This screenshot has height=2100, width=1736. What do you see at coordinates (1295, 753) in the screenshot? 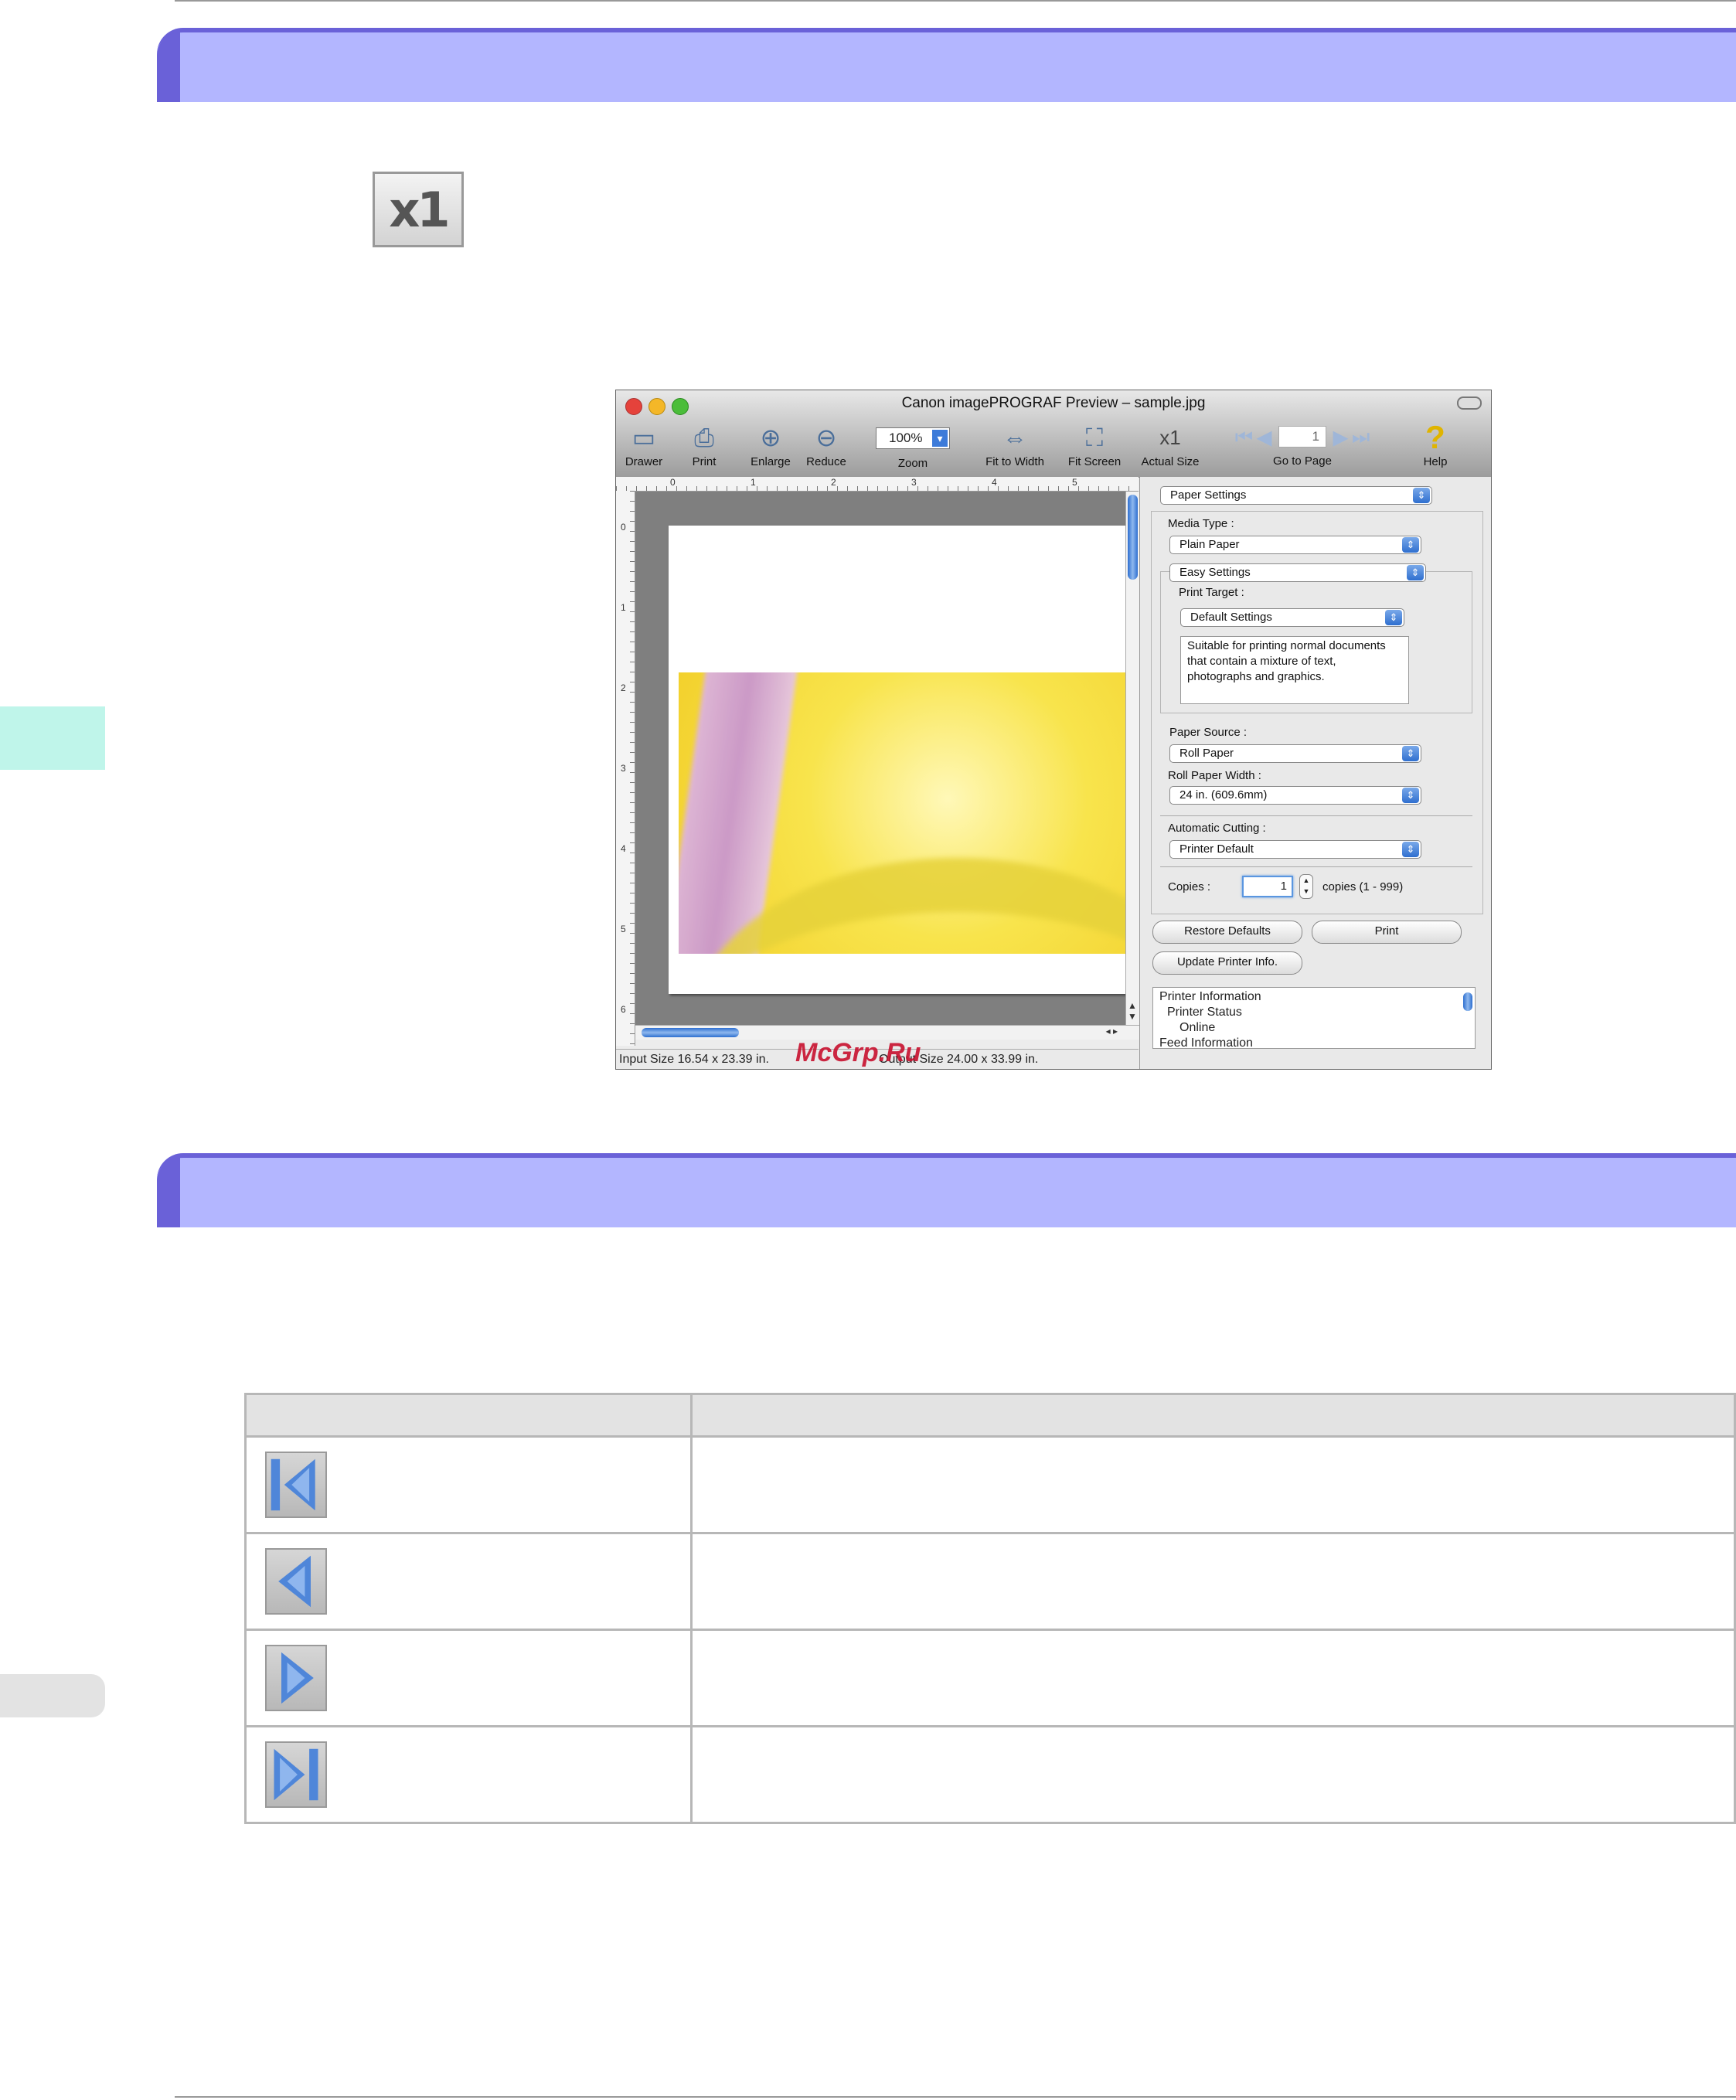
I see `paper-source-select: Roll Paper` at bounding box center [1295, 753].